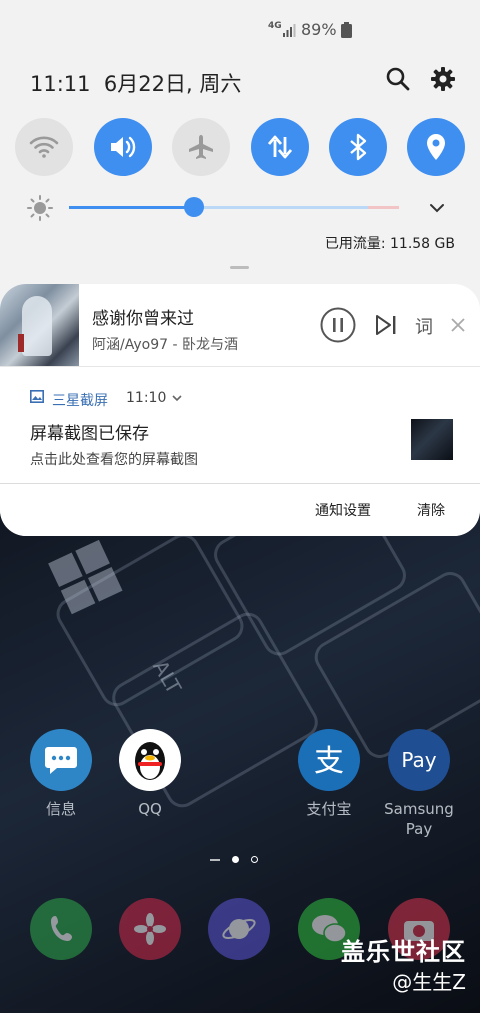  What do you see at coordinates (383, 207) in the screenshot?
I see `brightness-warning-zone` at bounding box center [383, 207].